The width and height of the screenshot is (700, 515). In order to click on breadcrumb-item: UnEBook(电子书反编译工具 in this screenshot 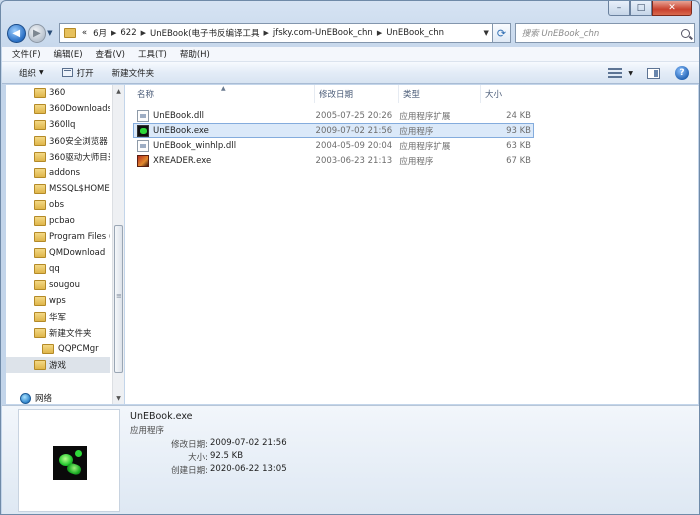, I will do `click(204, 33)`.